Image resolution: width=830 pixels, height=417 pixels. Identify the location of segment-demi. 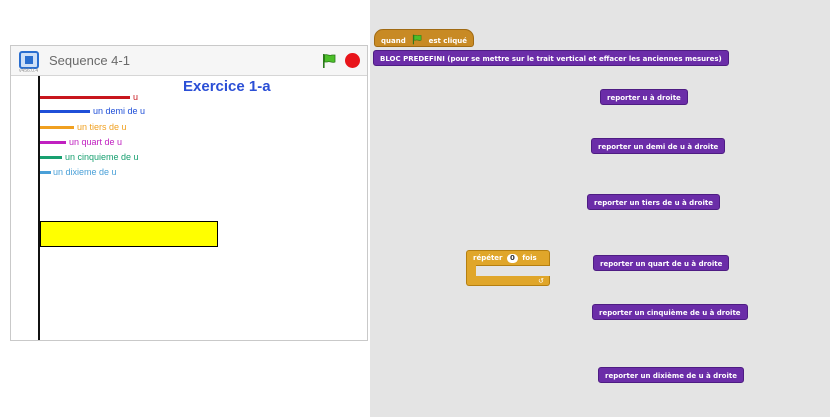
(65, 111).